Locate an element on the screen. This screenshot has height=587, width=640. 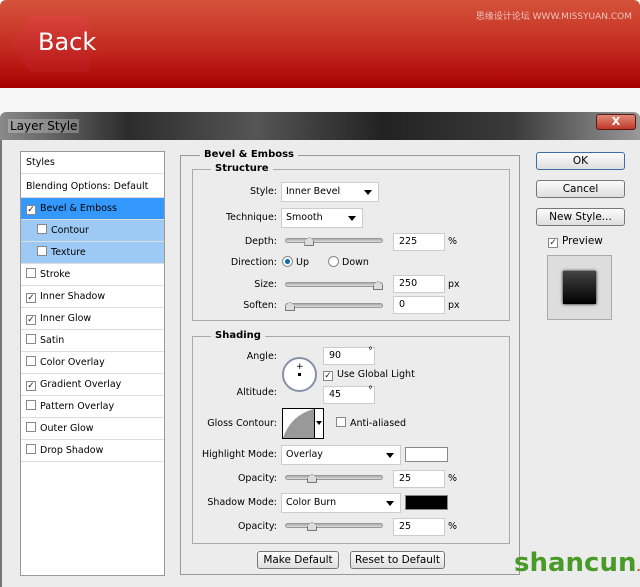
global-light-label: Use Global Light is located at coordinates (376, 374).